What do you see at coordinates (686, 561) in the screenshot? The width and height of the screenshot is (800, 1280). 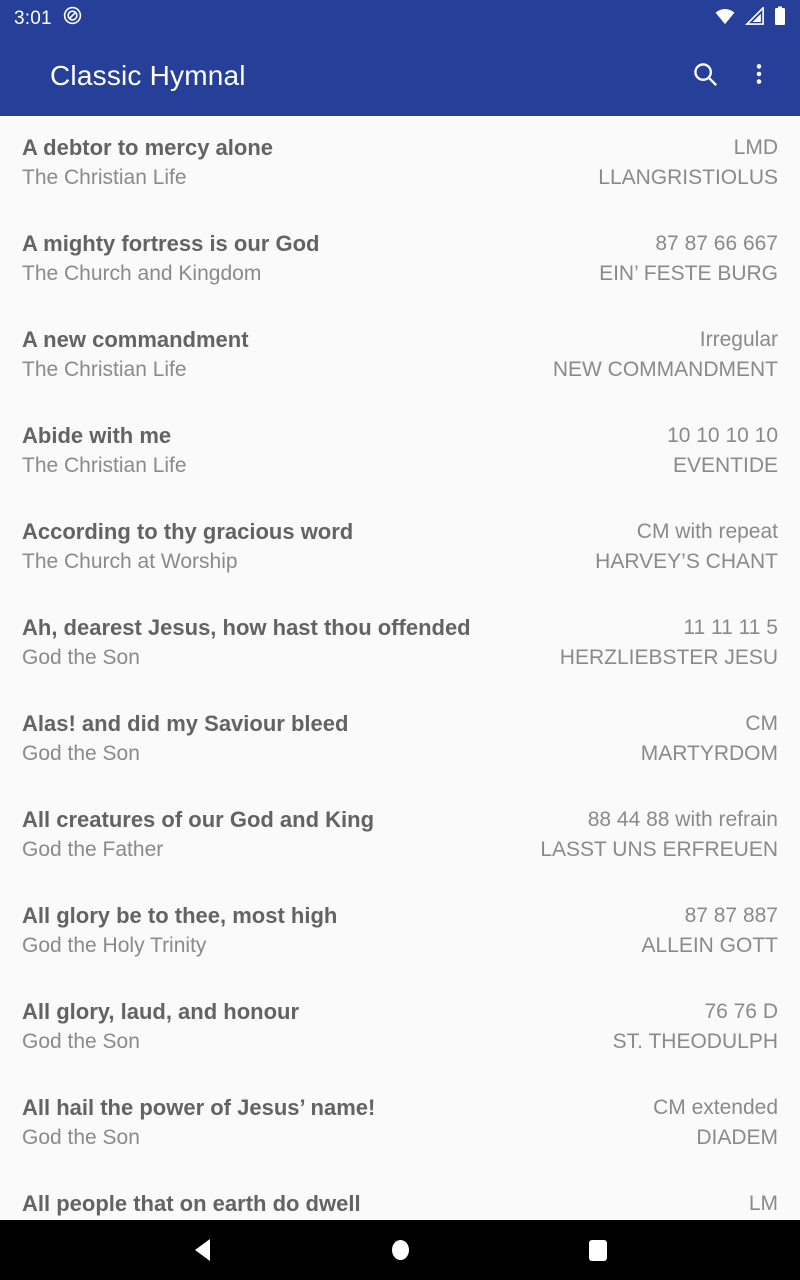 I see `hymn-tune: HARVEY’S CHANT` at bounding box center [686, 561].